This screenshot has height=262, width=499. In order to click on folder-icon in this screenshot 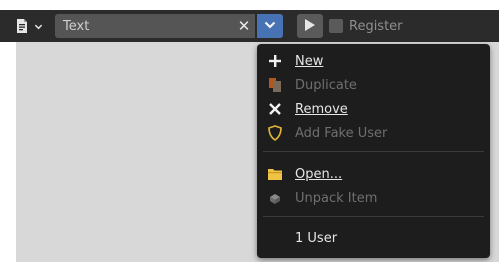, I will do `click(275, 174)`.